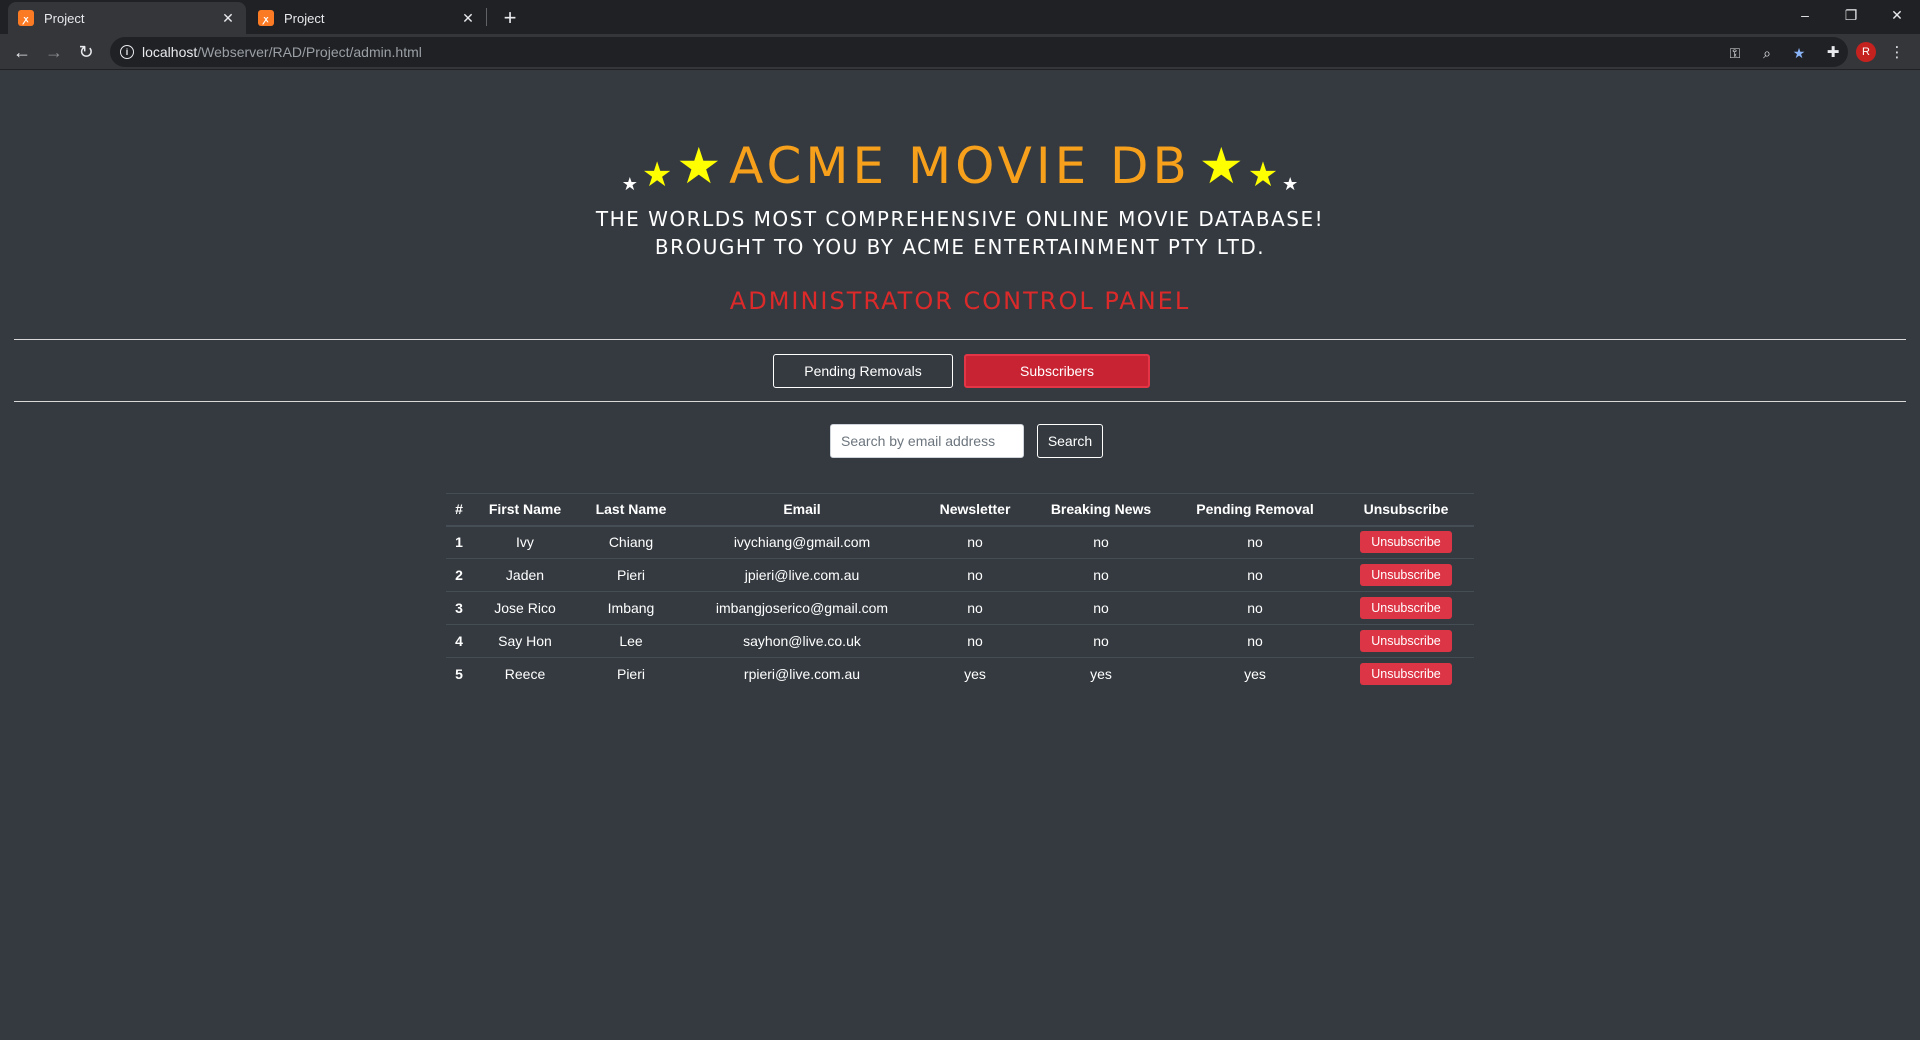  Describe the element at coordinates (525, 674) in the screenshot. I see `first-name-cell: Reece` at that location.